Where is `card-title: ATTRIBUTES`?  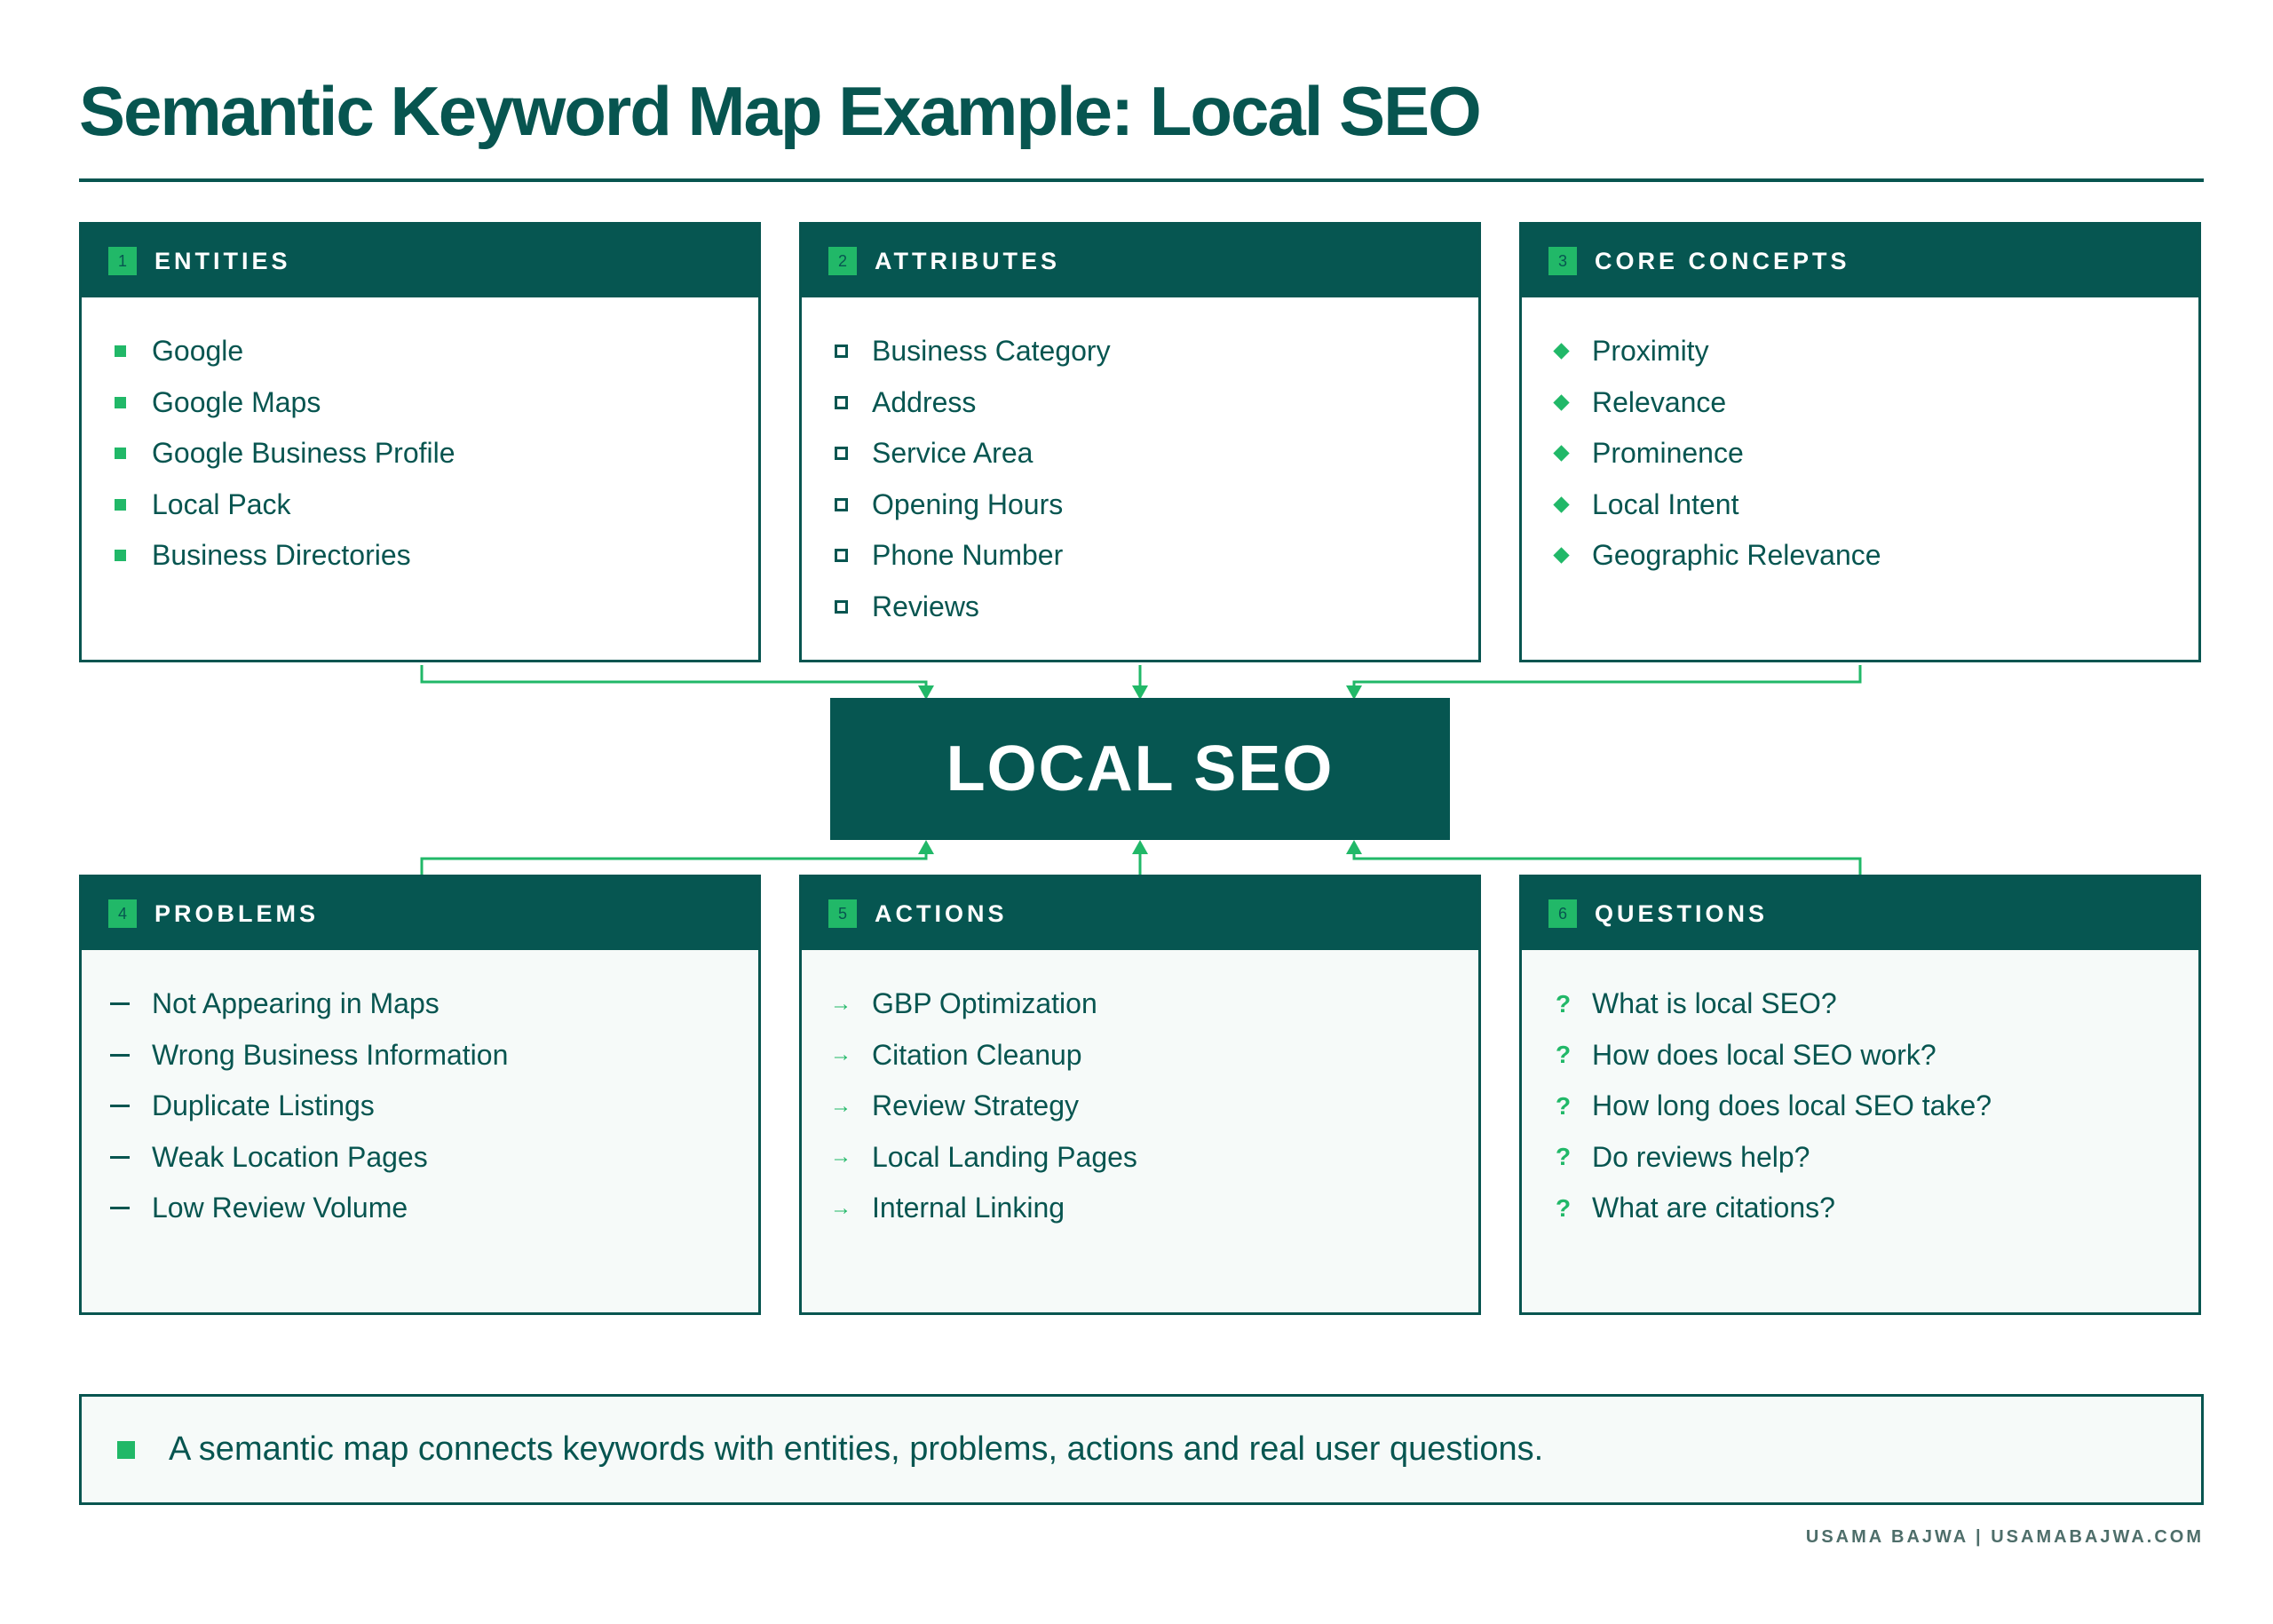 card-title: ATTRIBUTES is located at coordinates (968, 260).